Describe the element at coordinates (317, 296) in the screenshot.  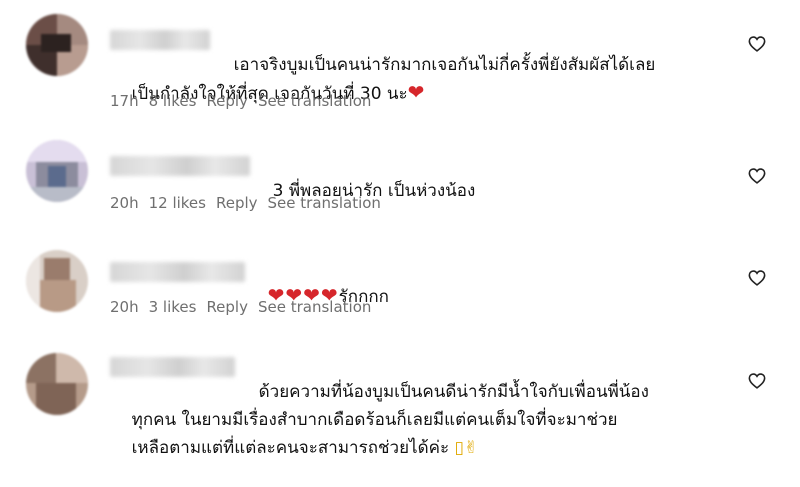
I see `comment-text: ❤❤❤❤รักกกก` at that location.